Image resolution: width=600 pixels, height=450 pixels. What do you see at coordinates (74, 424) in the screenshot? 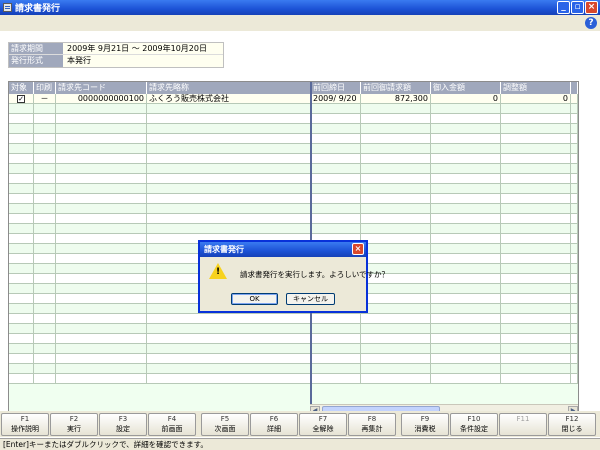
I see `fkey-f2: F2 実行` at bounding box center [74, 424].